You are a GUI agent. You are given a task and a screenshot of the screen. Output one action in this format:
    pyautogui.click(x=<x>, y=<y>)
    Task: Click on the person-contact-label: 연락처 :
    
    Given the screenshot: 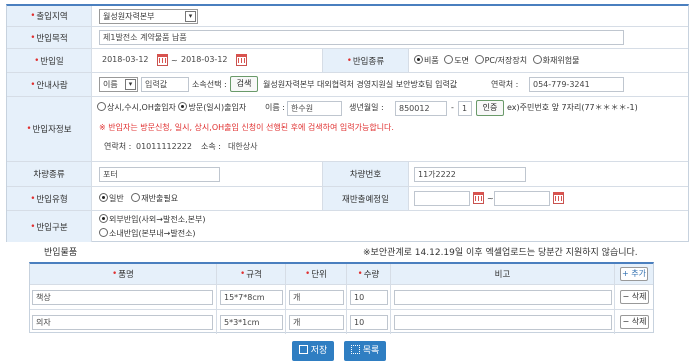 What is the action you would take?
    pyautogui.click(x=118, y=146)
    